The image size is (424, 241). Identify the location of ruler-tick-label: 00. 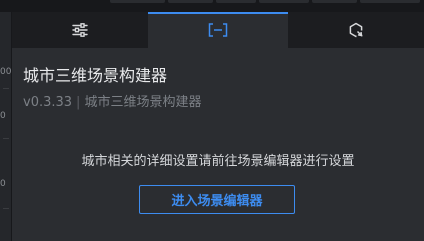
(6, 72).